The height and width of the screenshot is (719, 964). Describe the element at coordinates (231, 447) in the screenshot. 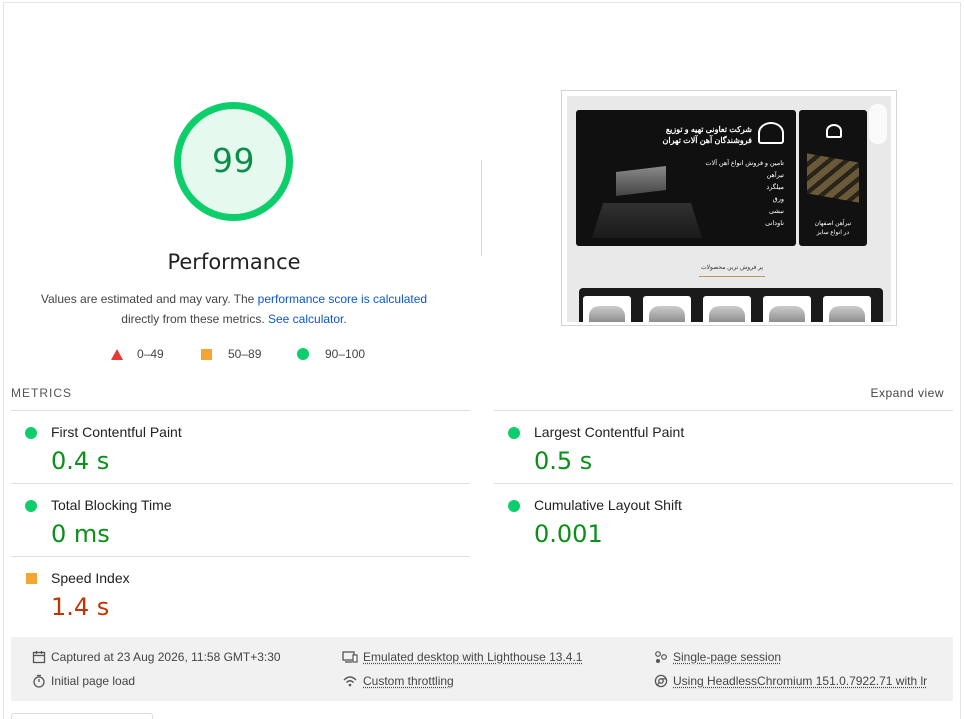

I see `metric-first-contentful-paint: First Contentful Paint 0.4 s` at that location.